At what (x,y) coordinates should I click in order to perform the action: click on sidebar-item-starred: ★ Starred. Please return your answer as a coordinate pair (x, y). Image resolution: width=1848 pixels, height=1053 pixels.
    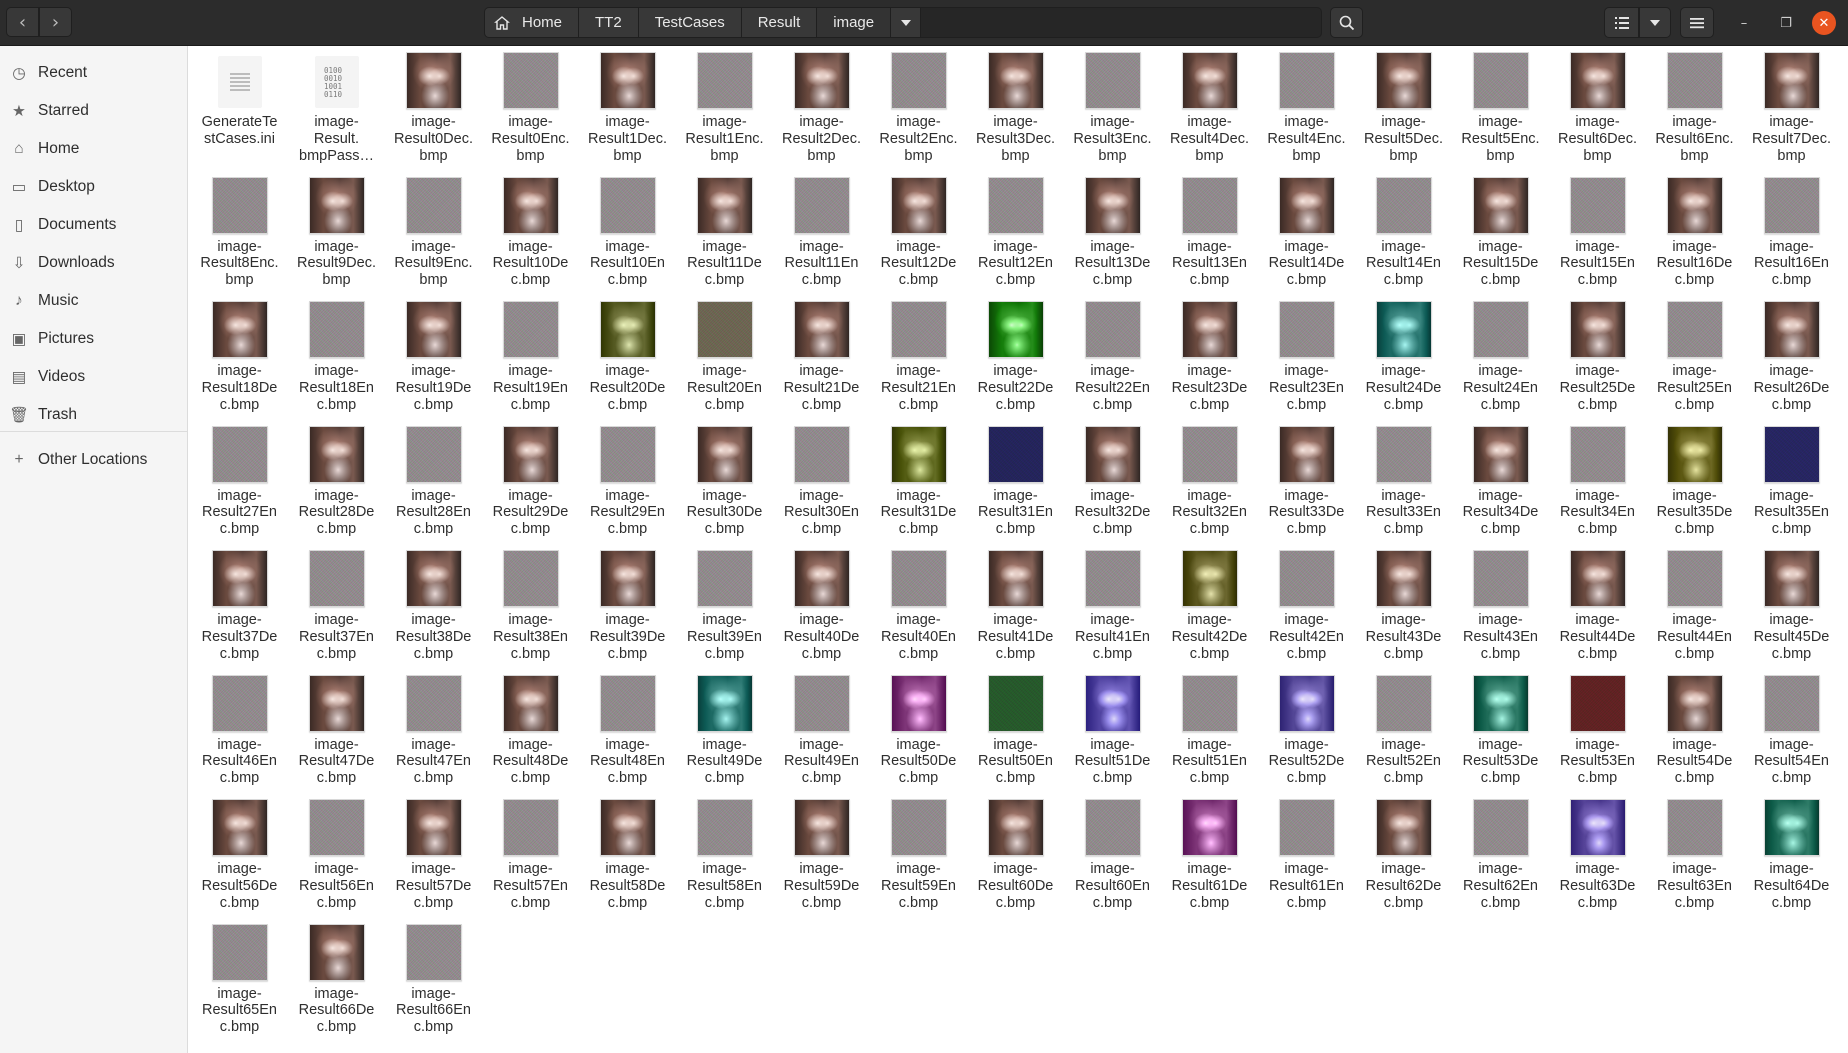
    Looking at the image, I should click on (94, 111).